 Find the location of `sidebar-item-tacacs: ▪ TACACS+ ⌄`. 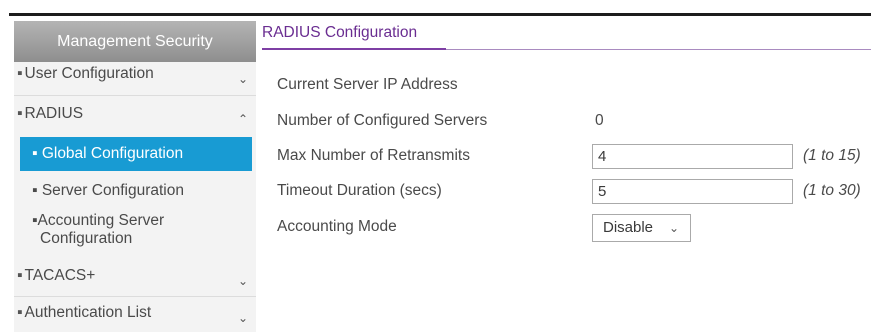

sidebar-item-tacacs: ▪ TACACS+ ⌄ is located at coordinates (135, 280).